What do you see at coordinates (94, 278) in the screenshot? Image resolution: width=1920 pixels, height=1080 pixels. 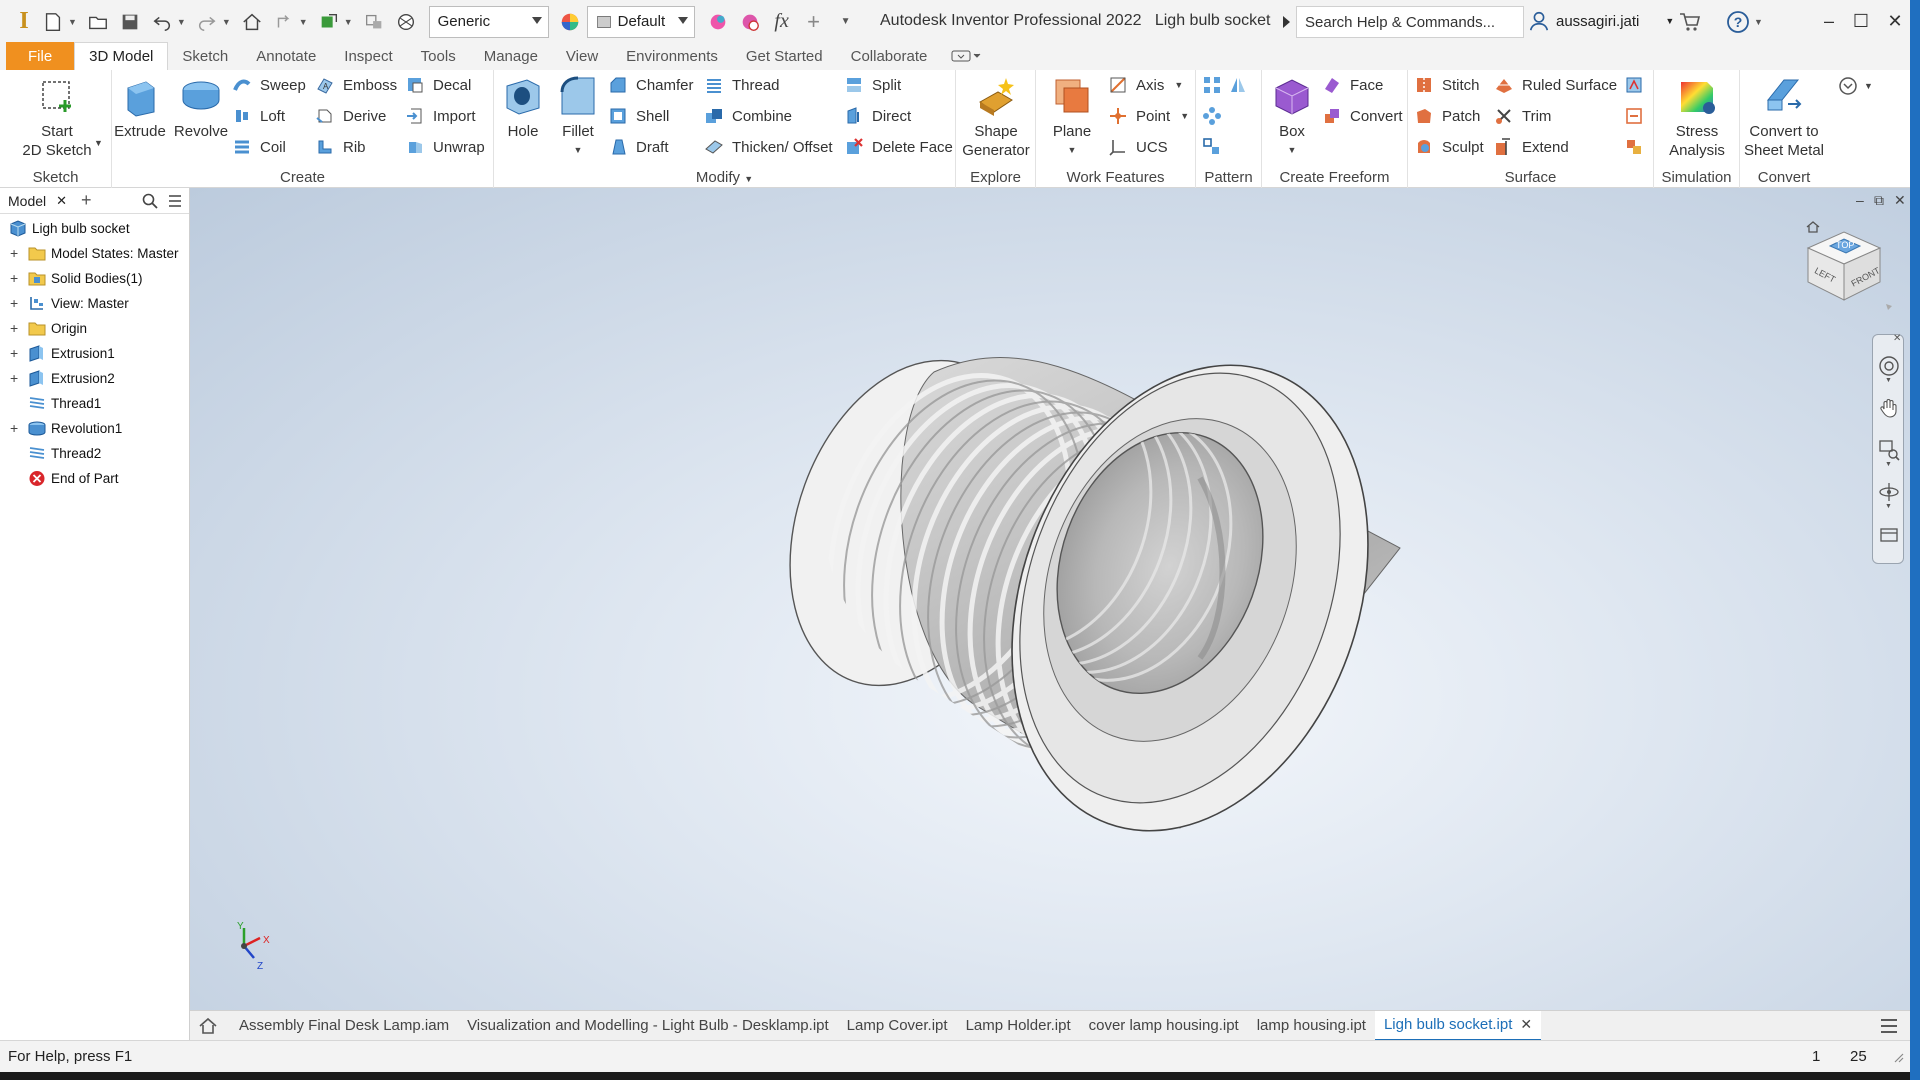 I see `tree-item-solid-bodies: + Solid Bodies(1)` at bounding box center [94, 278].